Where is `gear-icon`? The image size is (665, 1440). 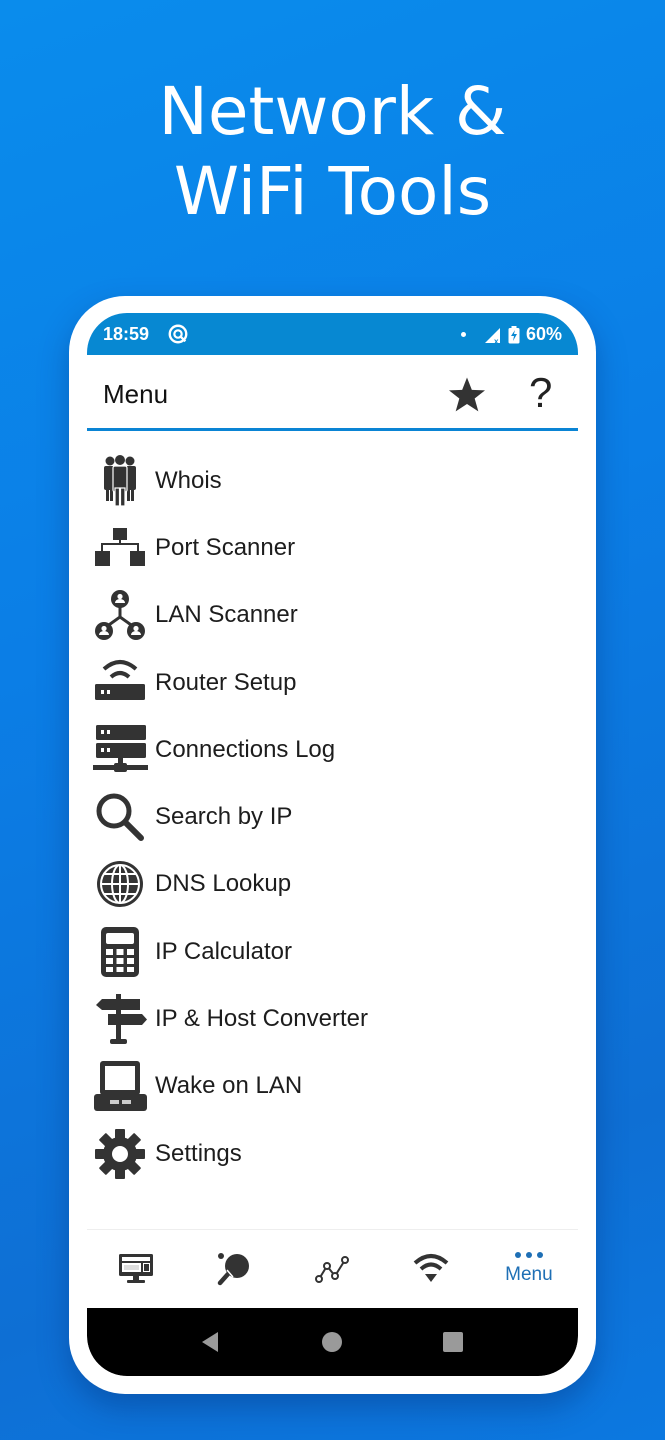 gear-icon is located at coordinates (120, 1154).